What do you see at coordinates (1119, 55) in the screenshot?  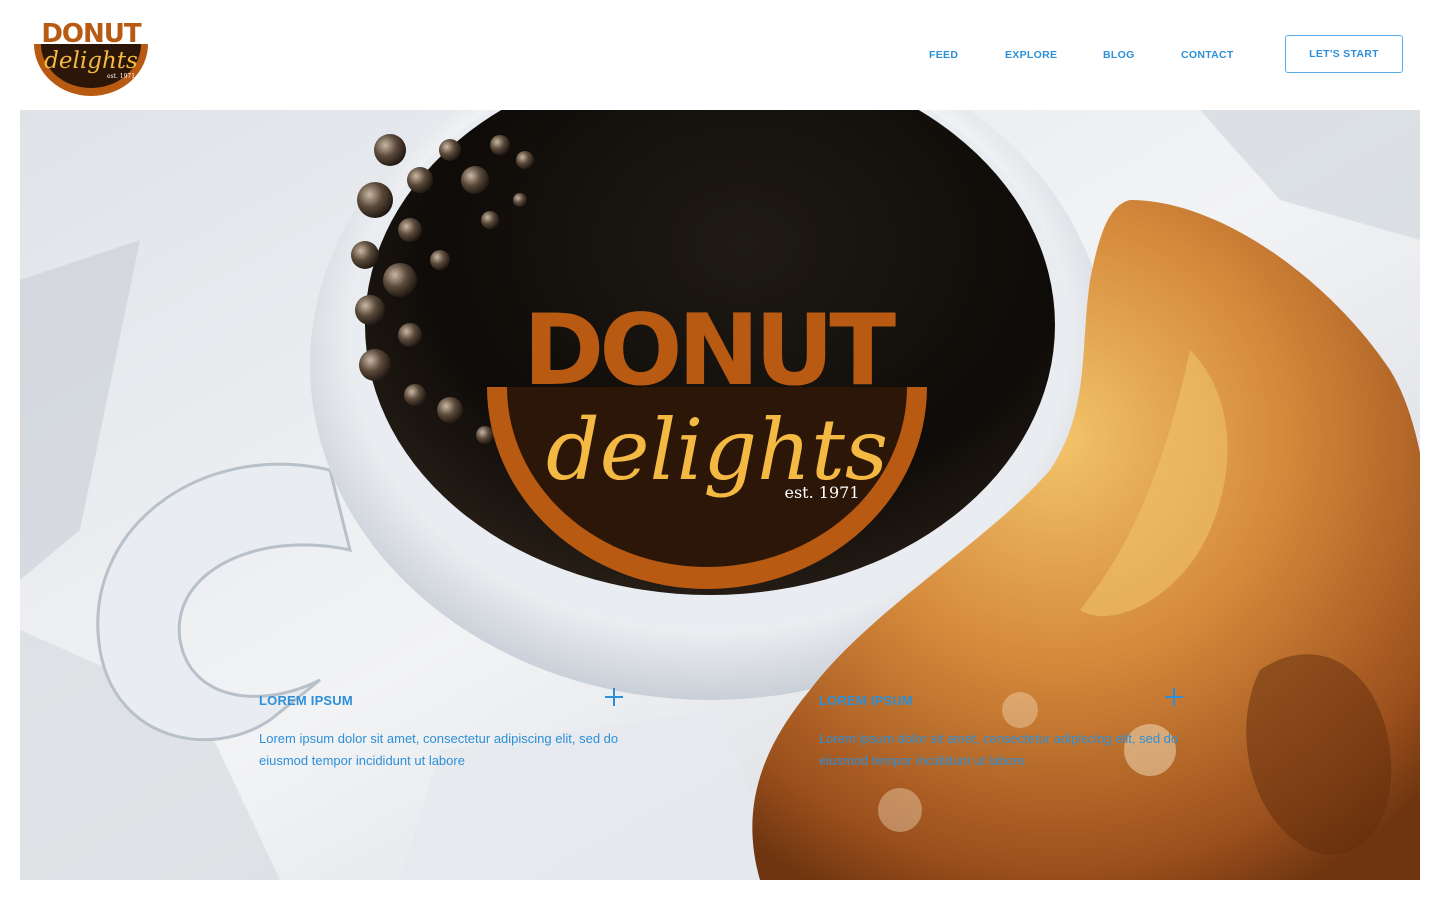 I see `nav-blog: BLOG` at bounding box center [1119, 55].